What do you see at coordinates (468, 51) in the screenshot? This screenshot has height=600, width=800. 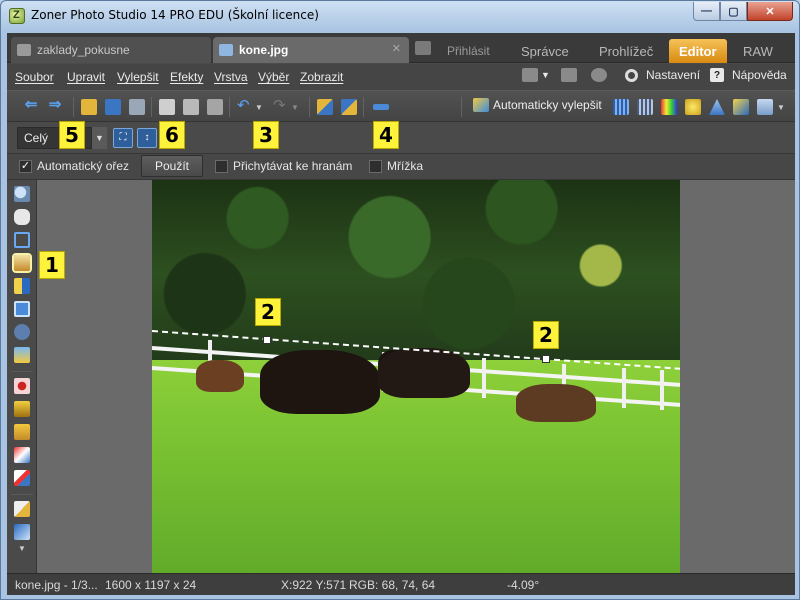 I see `tab-login: Přihlásit` at bounding box center [468, 51].